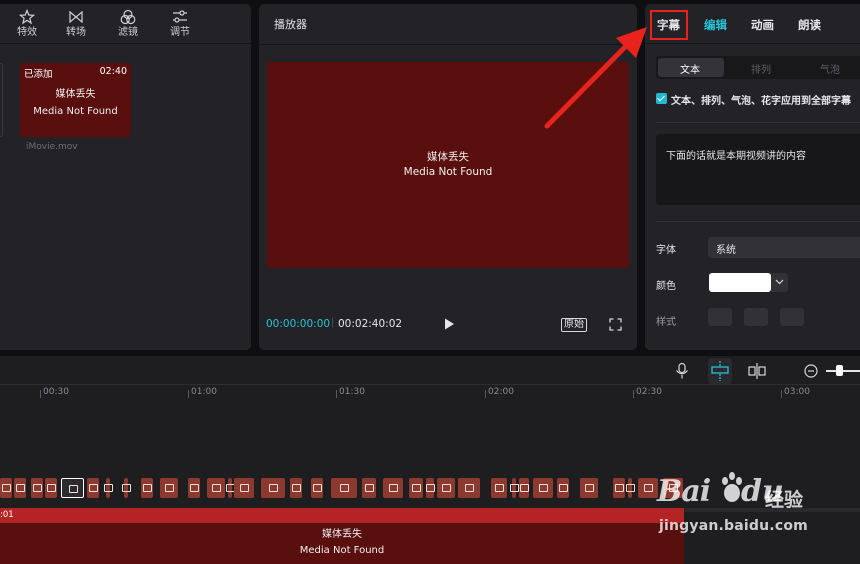  I want to click on fullscreen-icon, so click(615, 324).